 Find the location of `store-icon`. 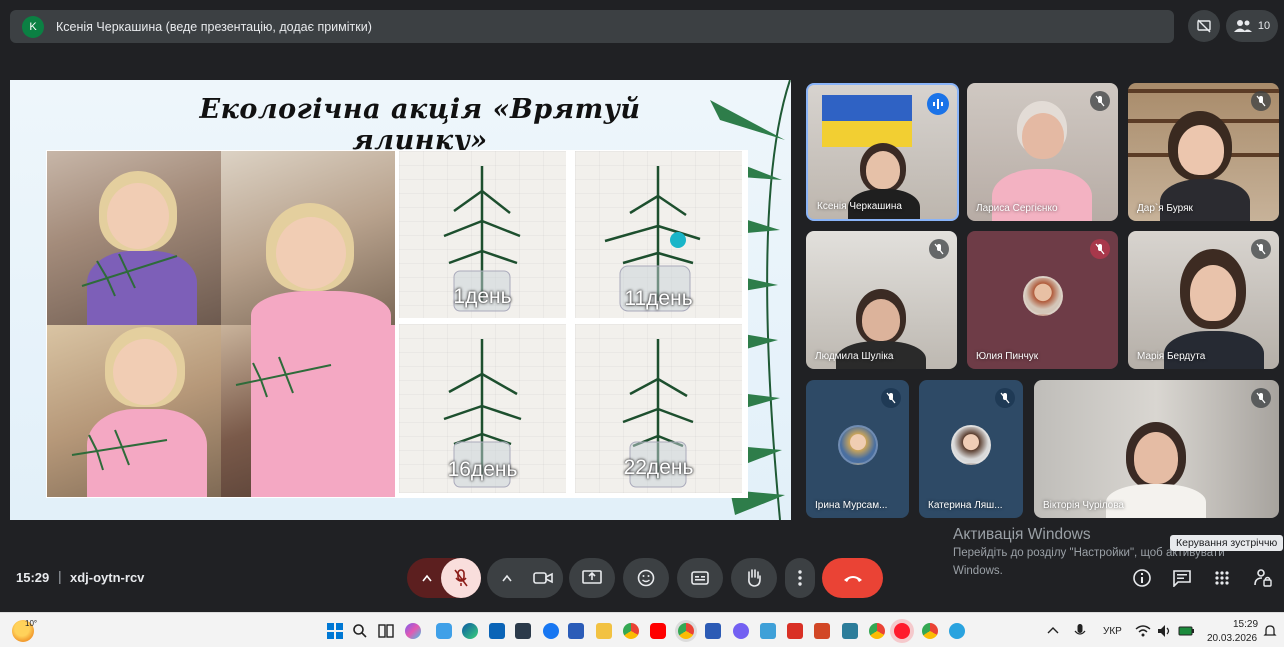

store-icon is located at coordinates (523, 631).